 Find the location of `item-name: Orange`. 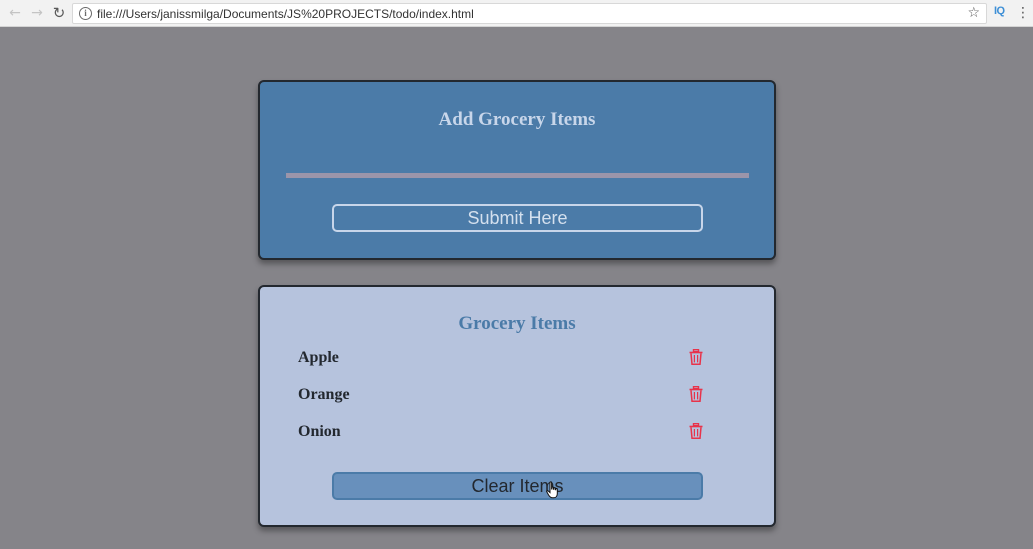

item-name: Orange is located at coordinates (324, 394).